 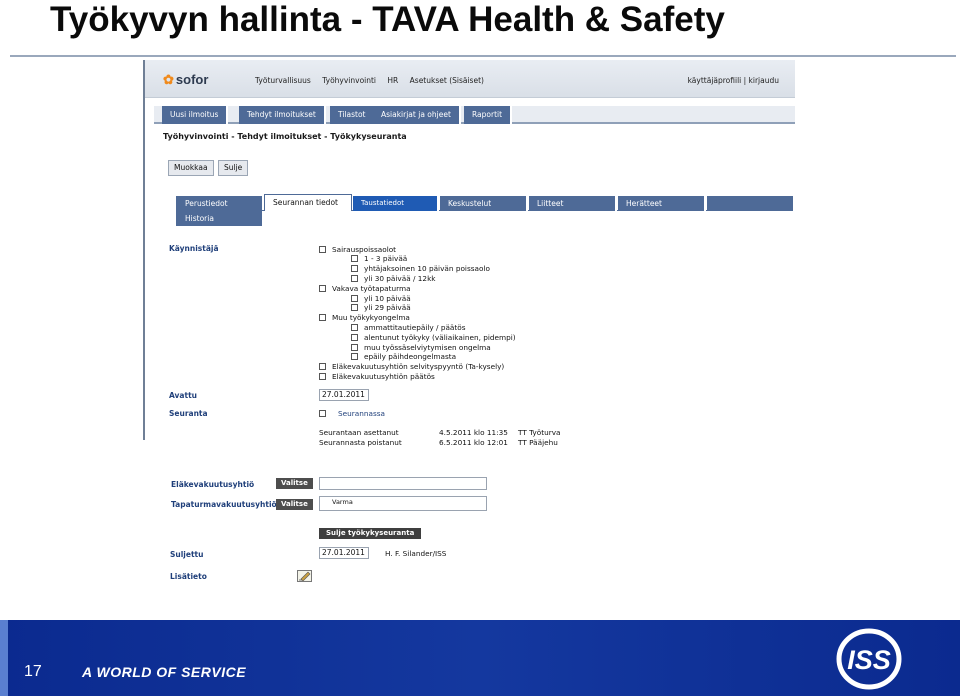 What do you see at coordinates (359, 432) in the screenshot?
I see `set-by-label: Seurantaan asettanut` at bounding box center [359, 432].